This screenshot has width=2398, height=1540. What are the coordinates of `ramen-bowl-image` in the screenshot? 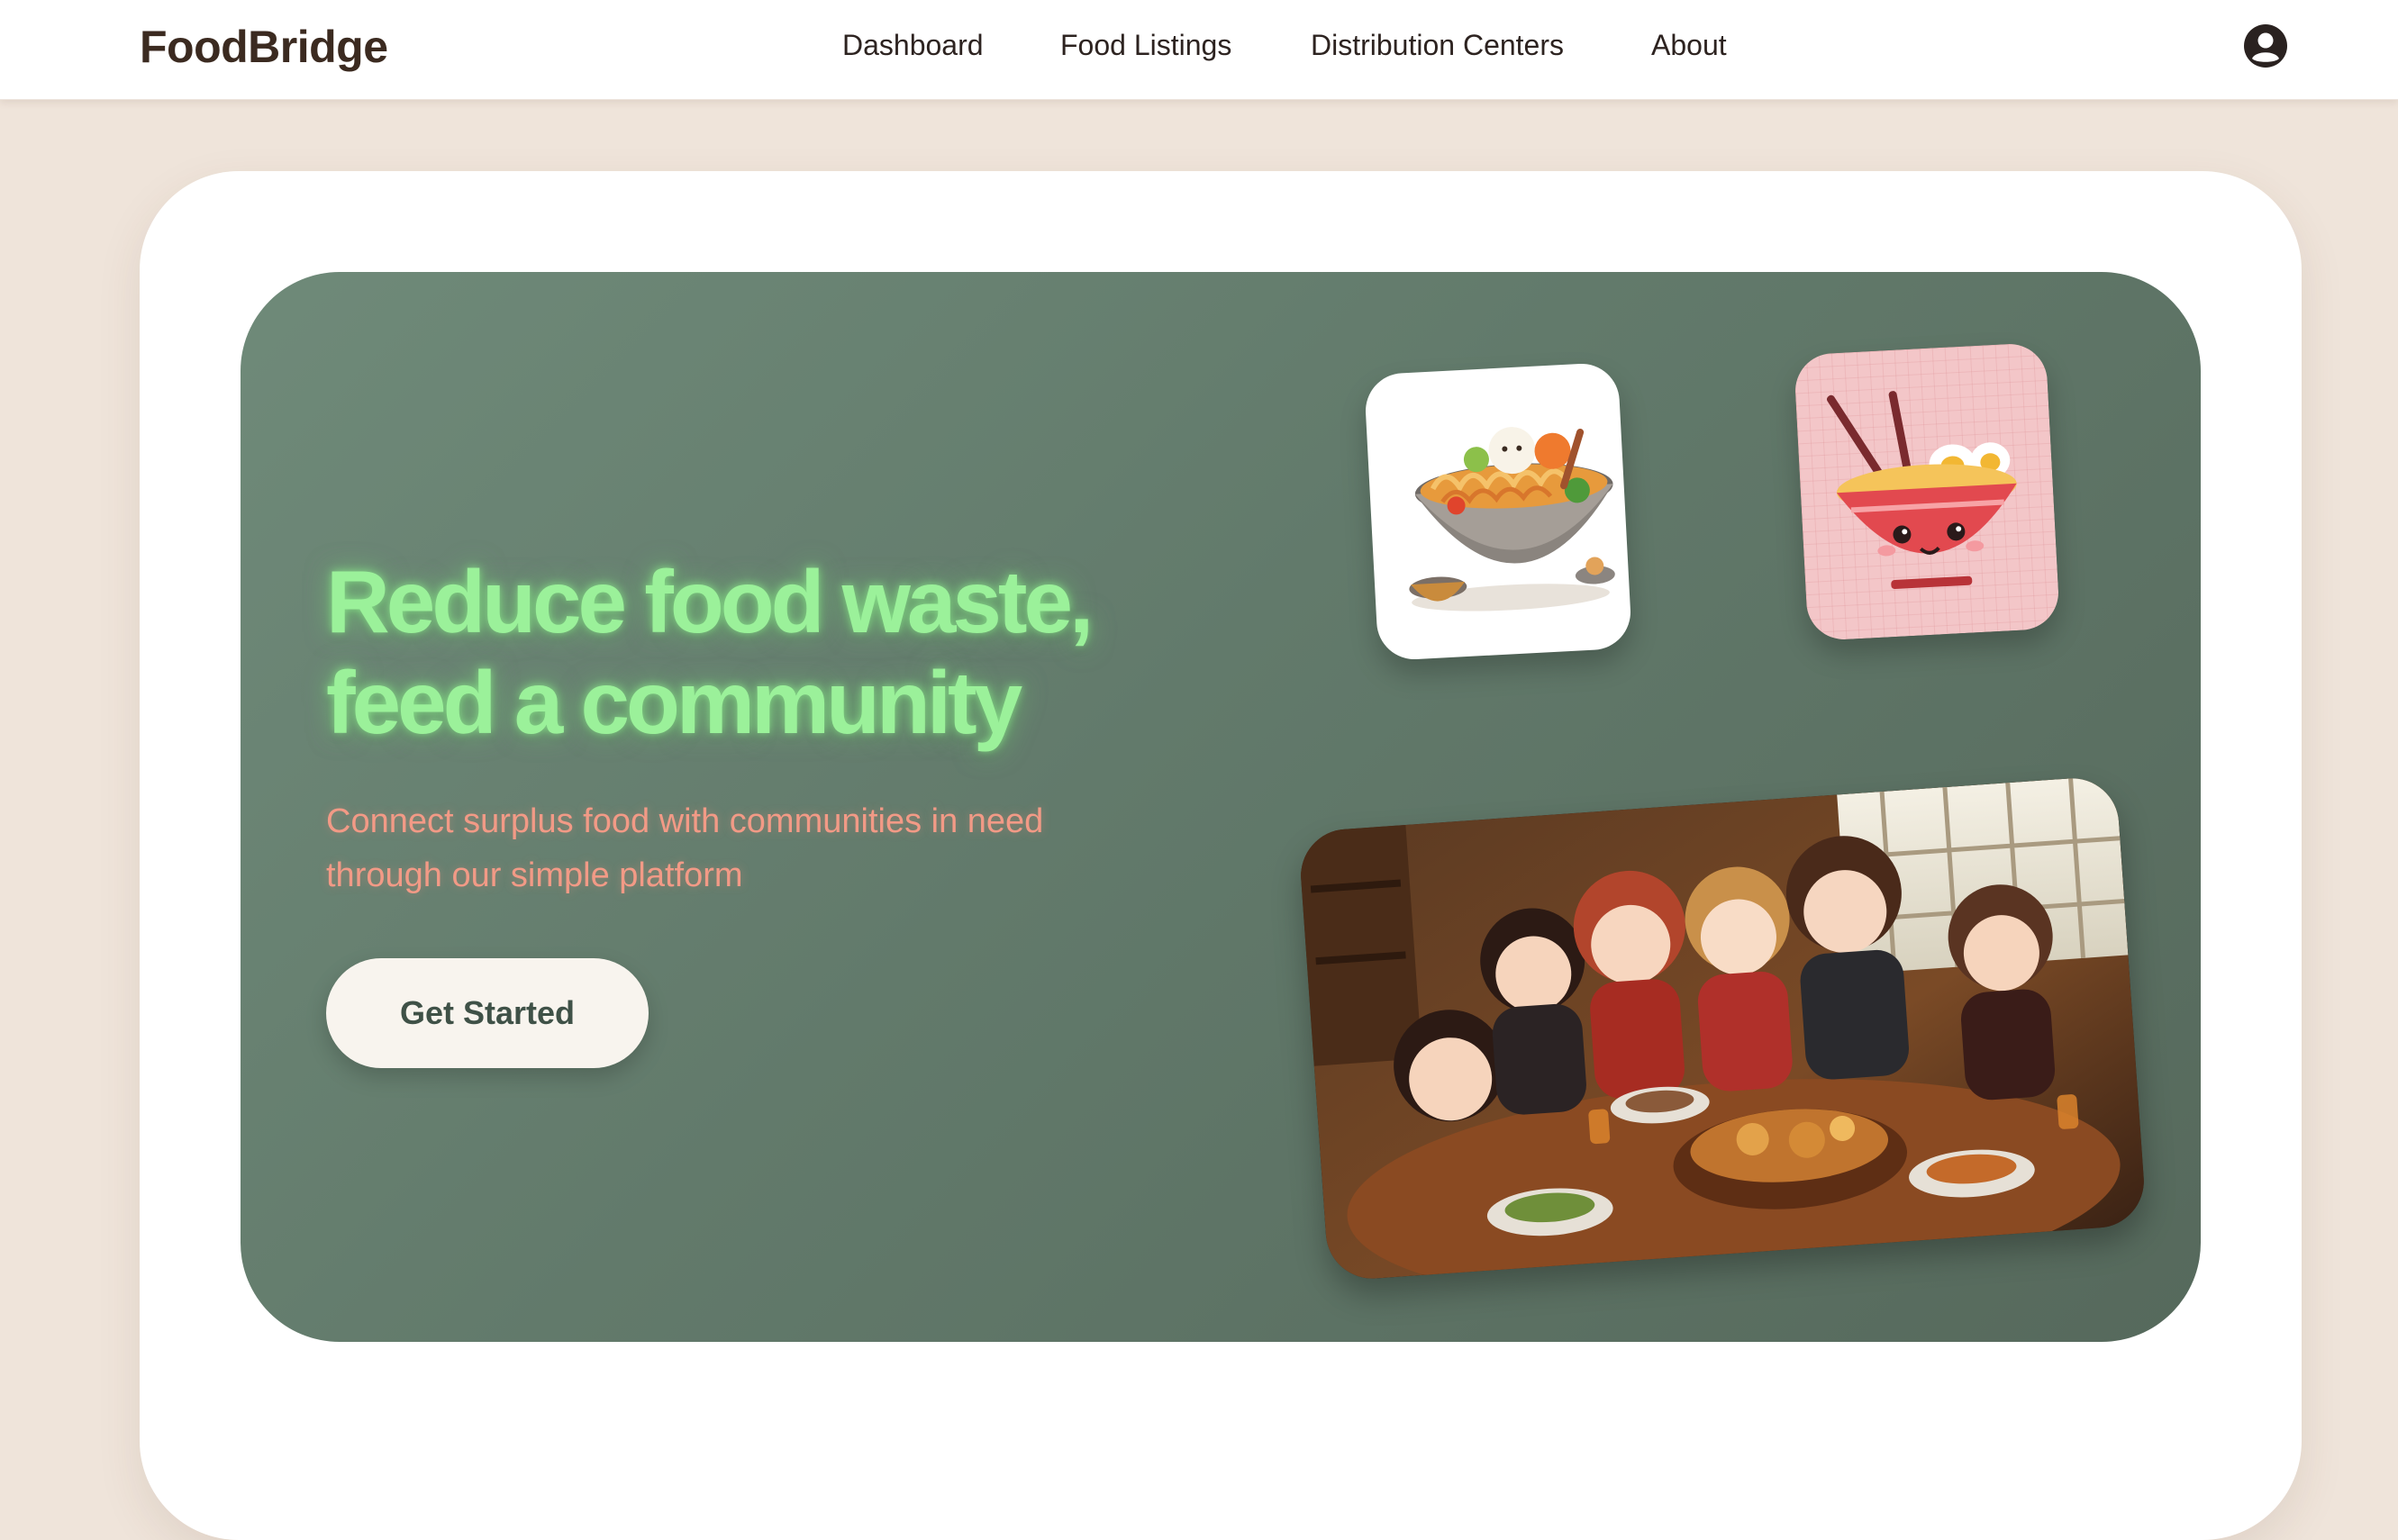 It's located at (1927, 492).